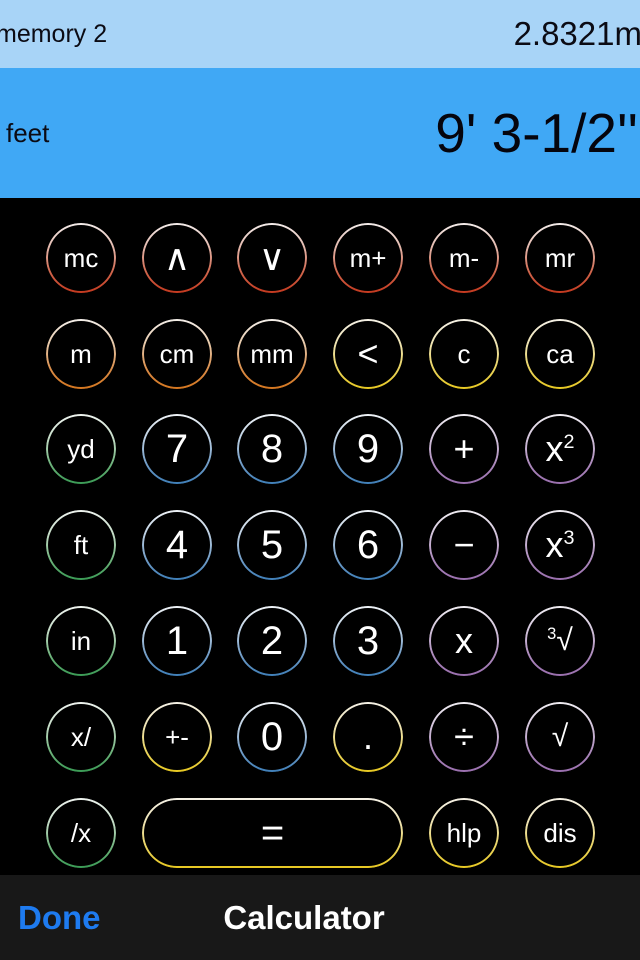 This screenshot has width=640, height=960. I want to click on key-label: 3√, so click(560, 640).